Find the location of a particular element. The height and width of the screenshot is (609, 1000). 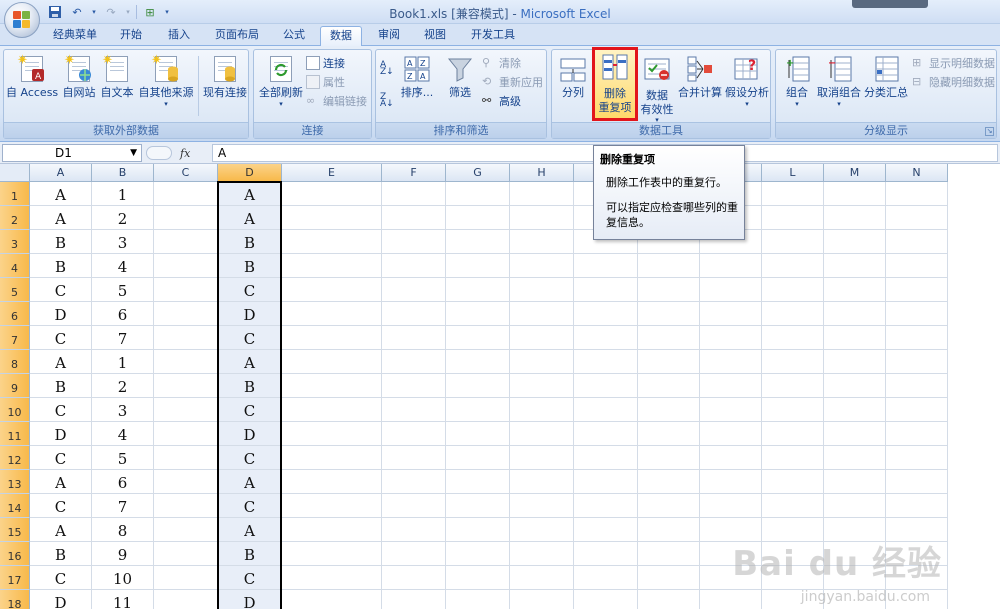

cell-b3: 3 is located at coordinates (123, 242).